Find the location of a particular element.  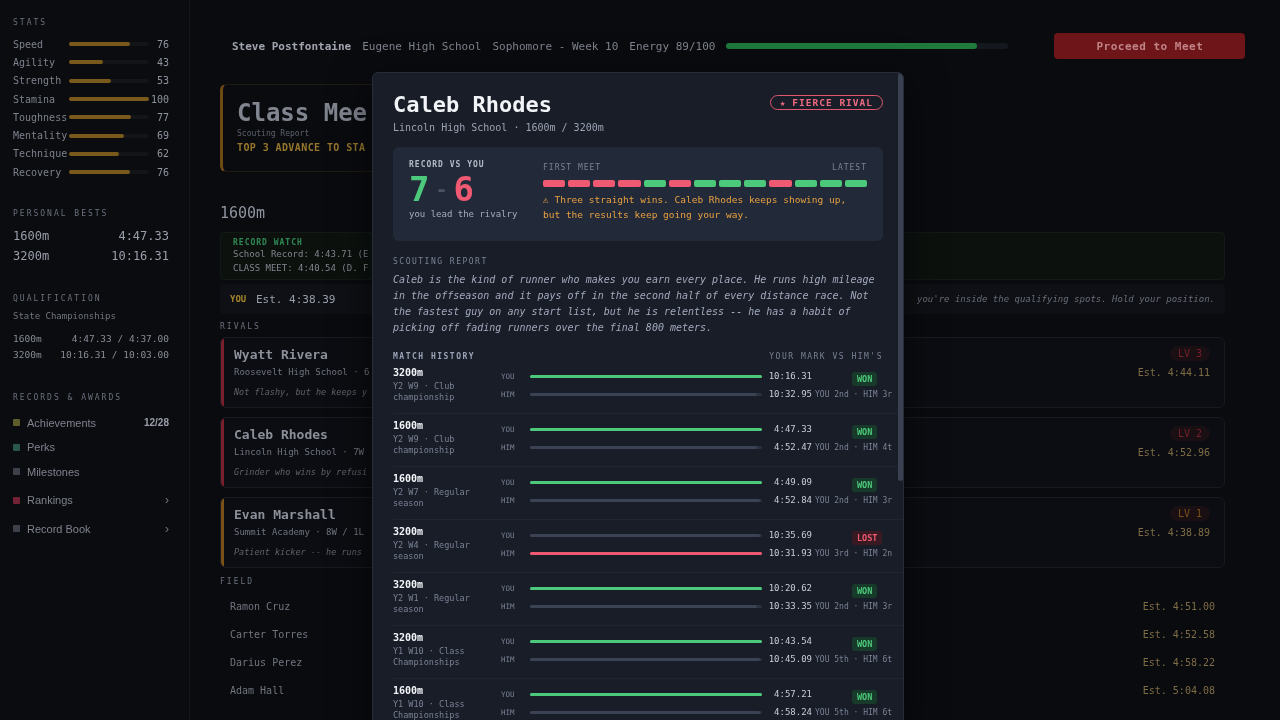

places-text: YOU 2nd · HIM 4t is located at coordinates (854, 447).